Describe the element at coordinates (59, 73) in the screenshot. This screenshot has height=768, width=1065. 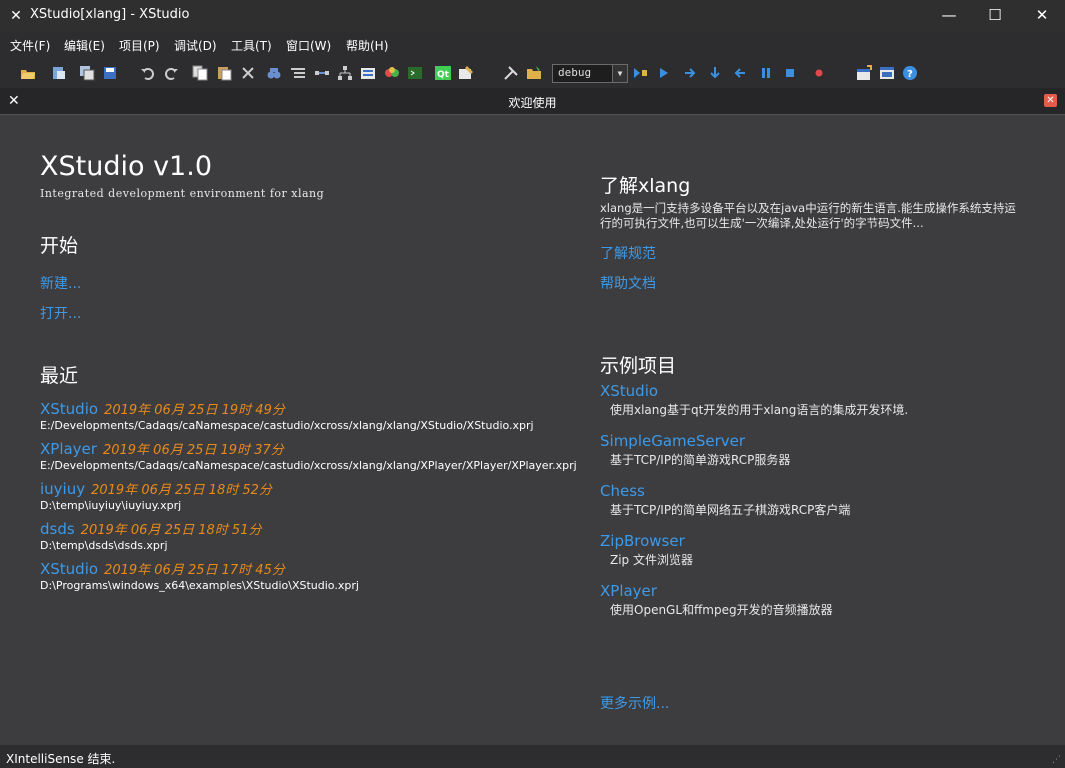
I see `project-icon` at that location.